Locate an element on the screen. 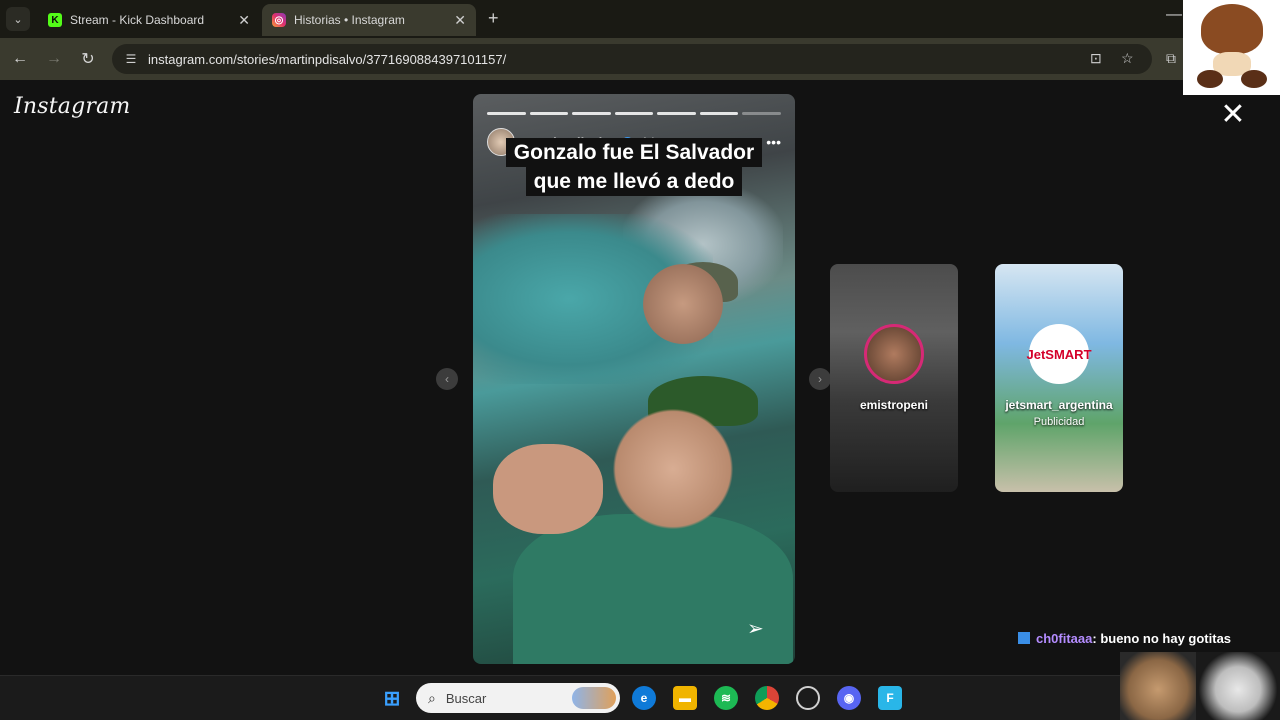  bookmark-star-icon: ☆ is located at coordinates (1127, 58).